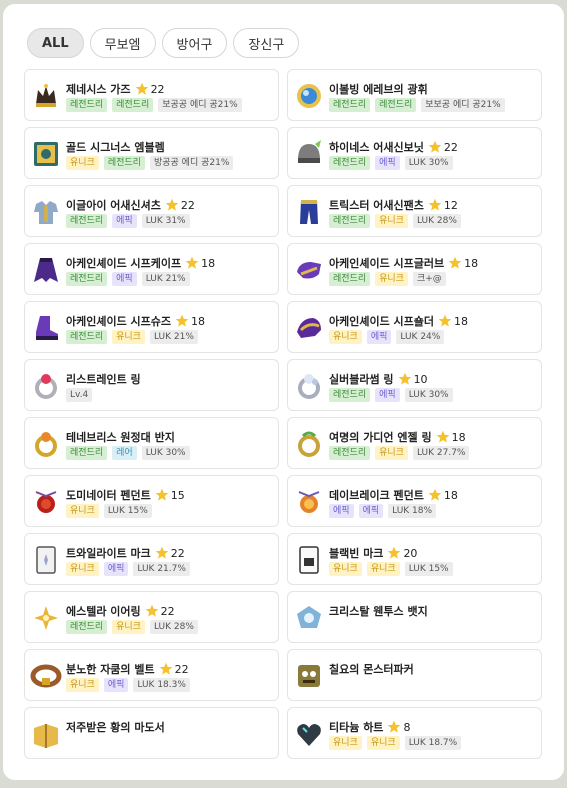  Describe the element at coordinates (173, 627) in the screenshot. I see `stat-badge: LUK 28%` at that location.